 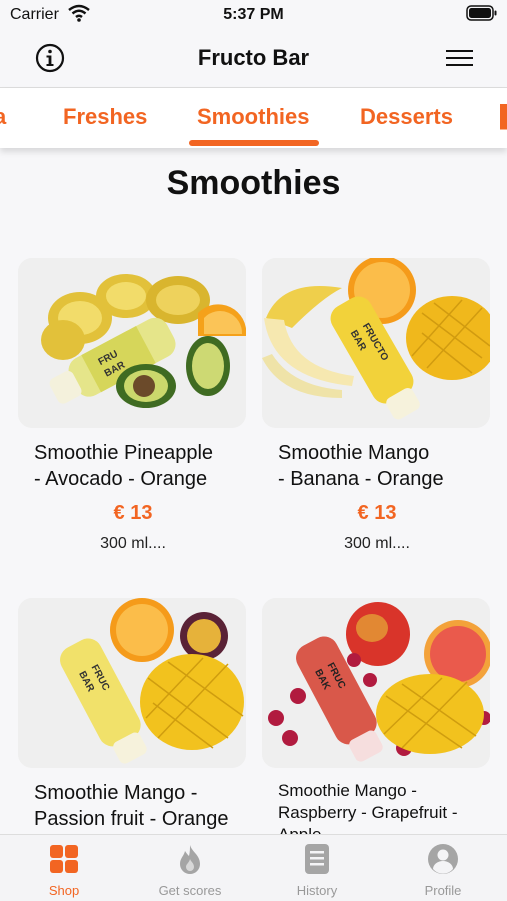 I want to click on battery-icon, so click(x=482, y=15).